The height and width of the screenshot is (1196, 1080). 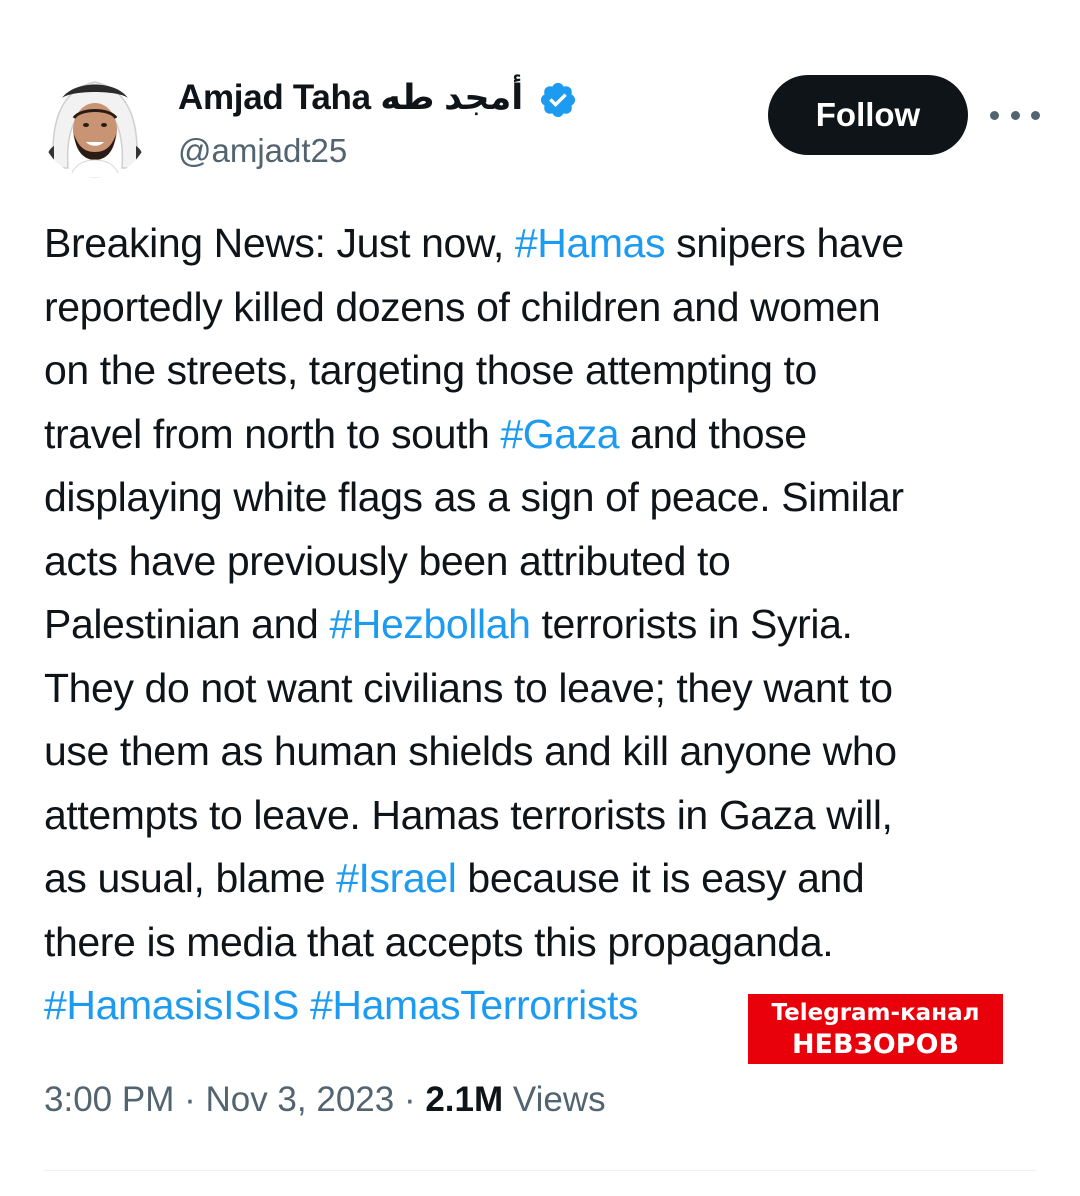 I want to click on telegram-watermark: Telegram-канал НЕВЗОРОВ, so click(x=875, y=1029).